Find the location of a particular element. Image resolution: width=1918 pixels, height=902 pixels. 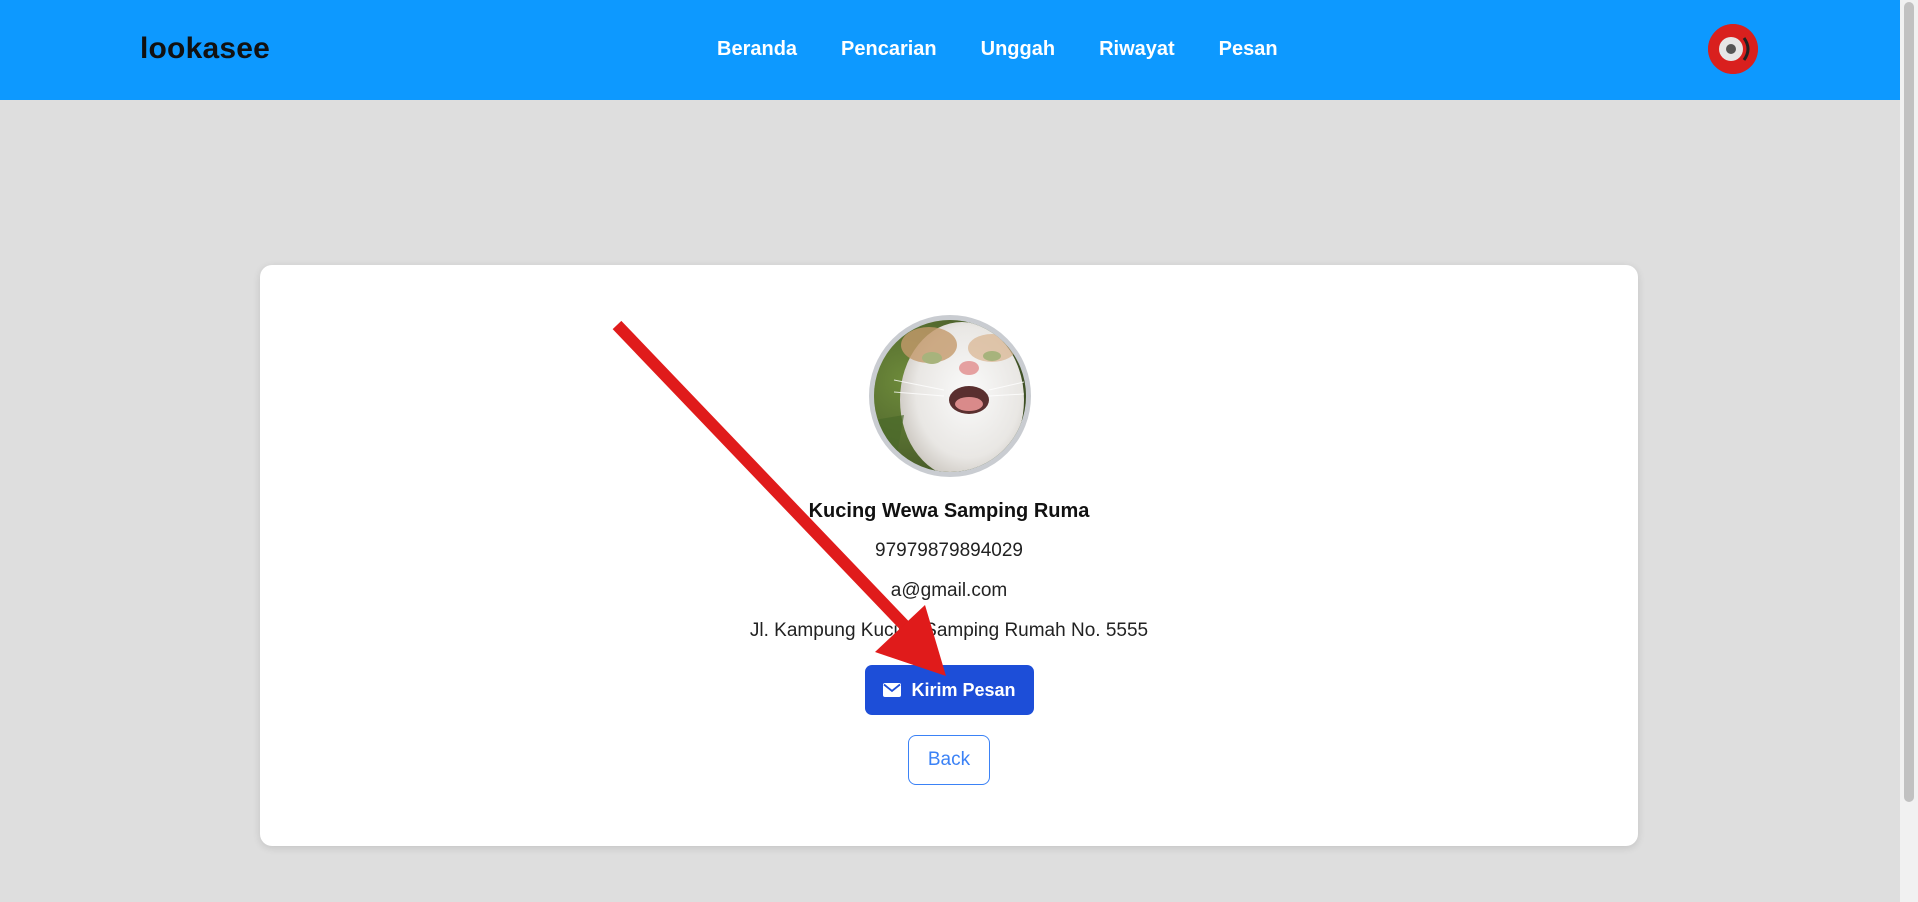

send-message-label: Kirim Pesan is located at coordinates (963, 689).